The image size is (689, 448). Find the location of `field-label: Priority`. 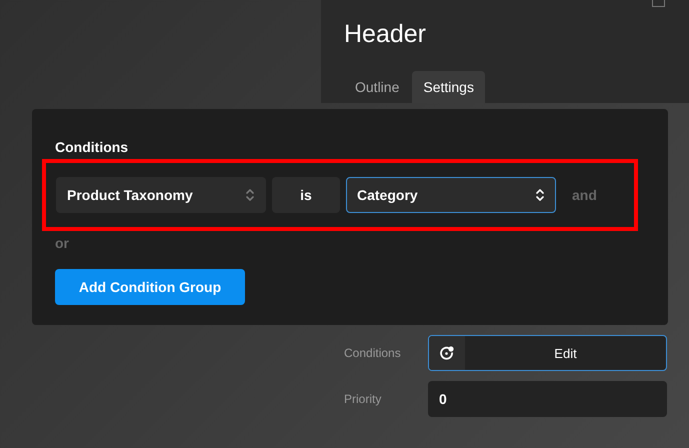

field-label: Priority is located at coordinates (363, 399).